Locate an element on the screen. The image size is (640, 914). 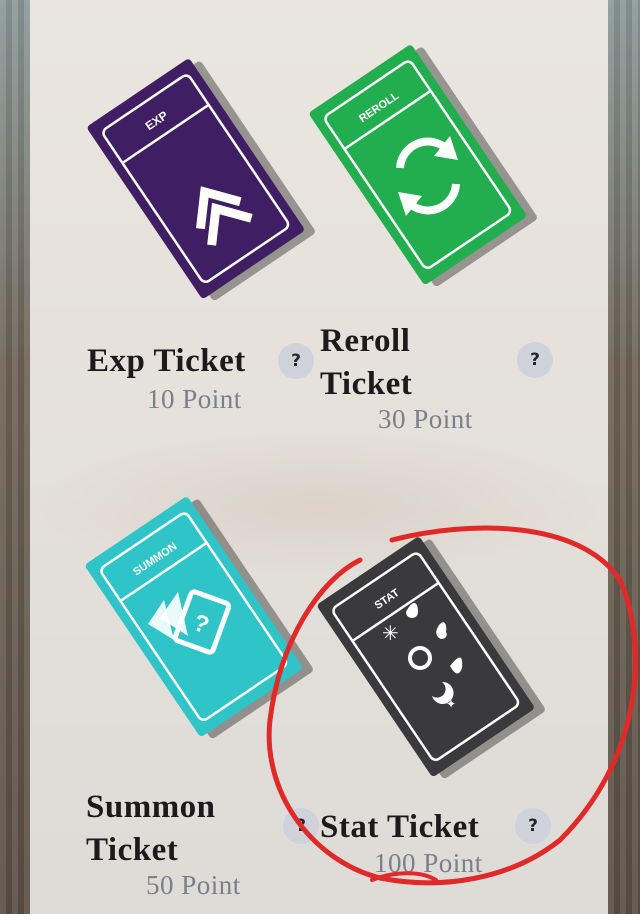
reroll-ticket-card: REROLL is located at coordinates (420, 166).